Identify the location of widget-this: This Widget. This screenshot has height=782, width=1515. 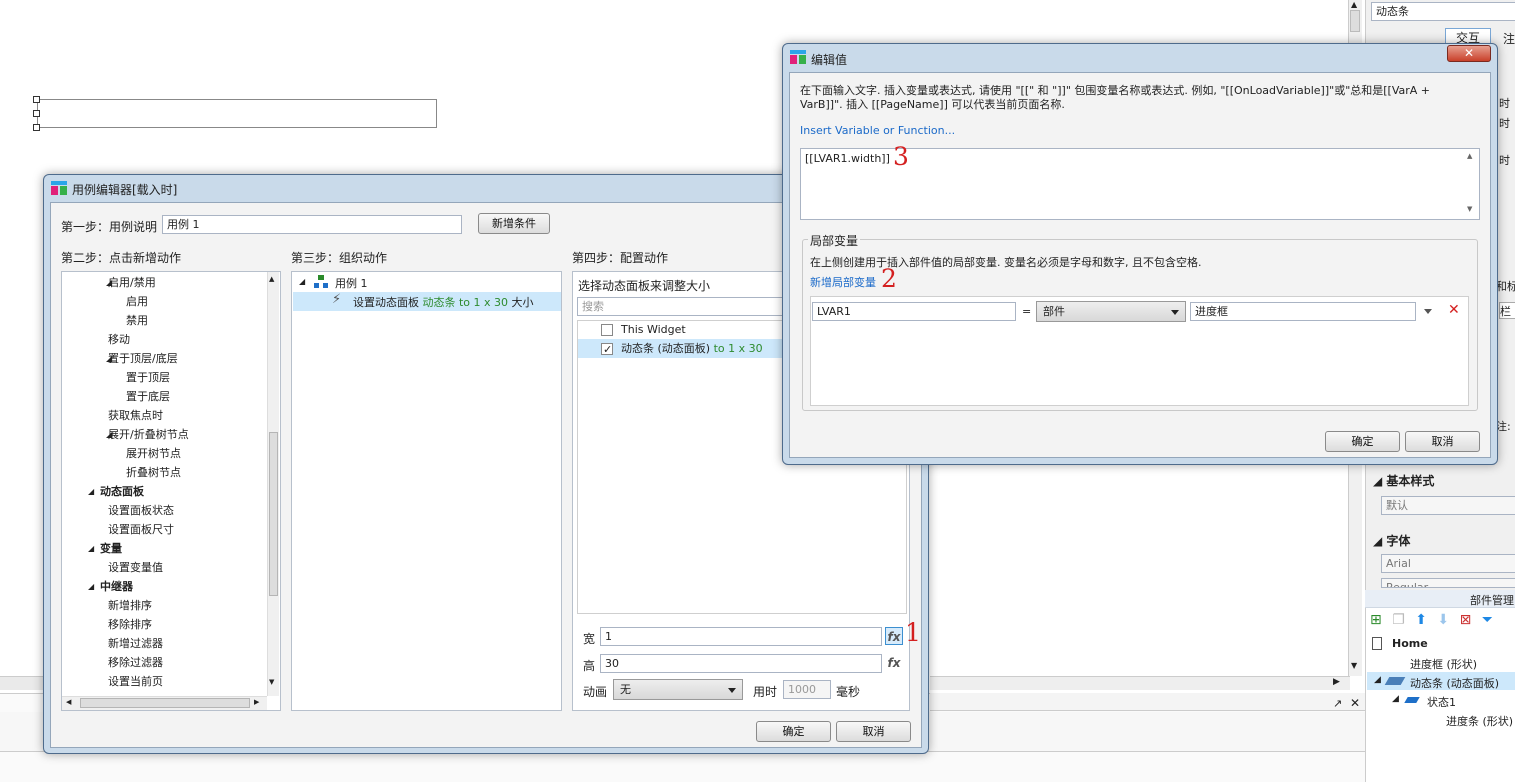
(643, 329).